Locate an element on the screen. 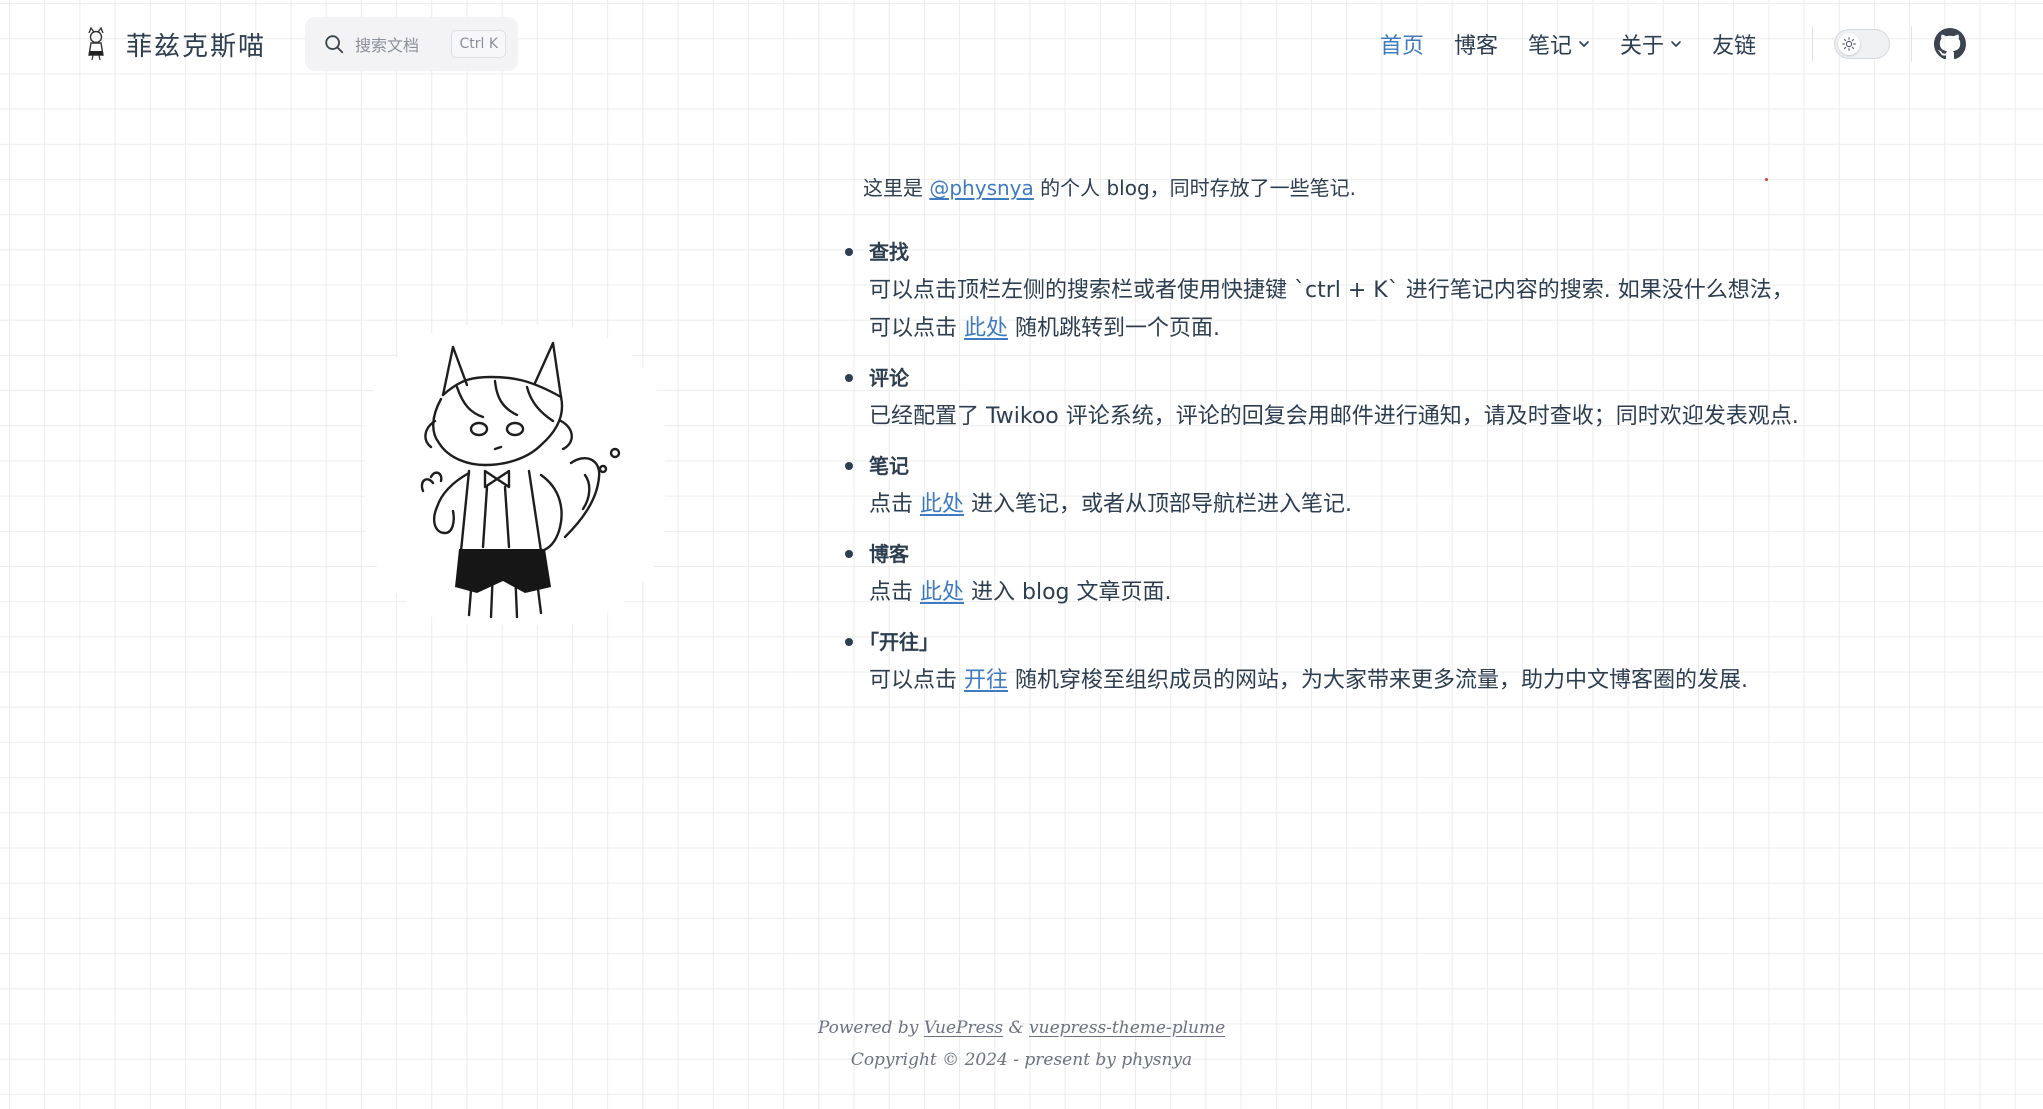  feature-text: 随机跳转到一个页面. is located at coordinates (1114, 328).